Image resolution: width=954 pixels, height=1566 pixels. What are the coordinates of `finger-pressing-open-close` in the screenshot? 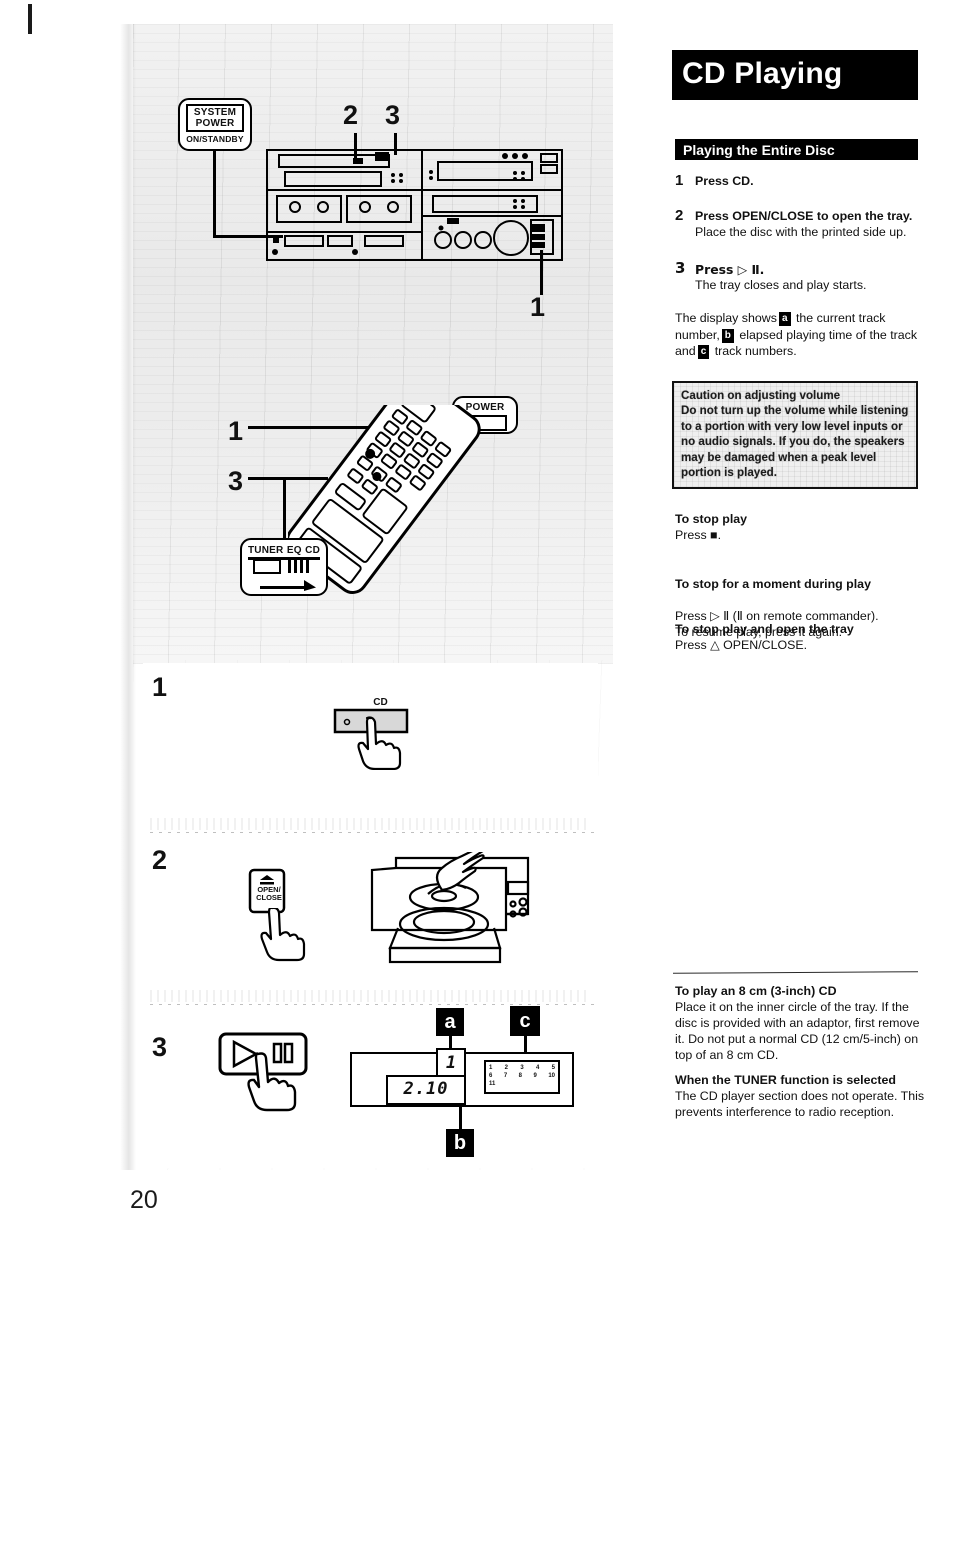 It's located at (283, 935).